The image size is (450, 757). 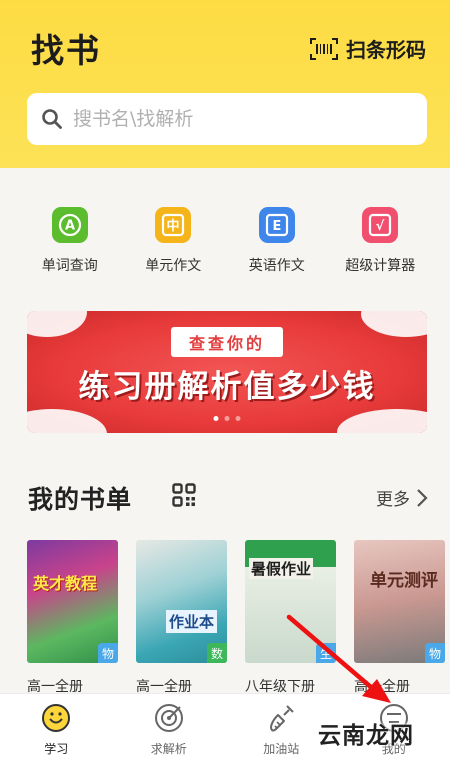 What do you see at coordinates (72, 601) in the screenshot?
I see `book-cover: 英才教程 物` at bounding box center [72, 601].